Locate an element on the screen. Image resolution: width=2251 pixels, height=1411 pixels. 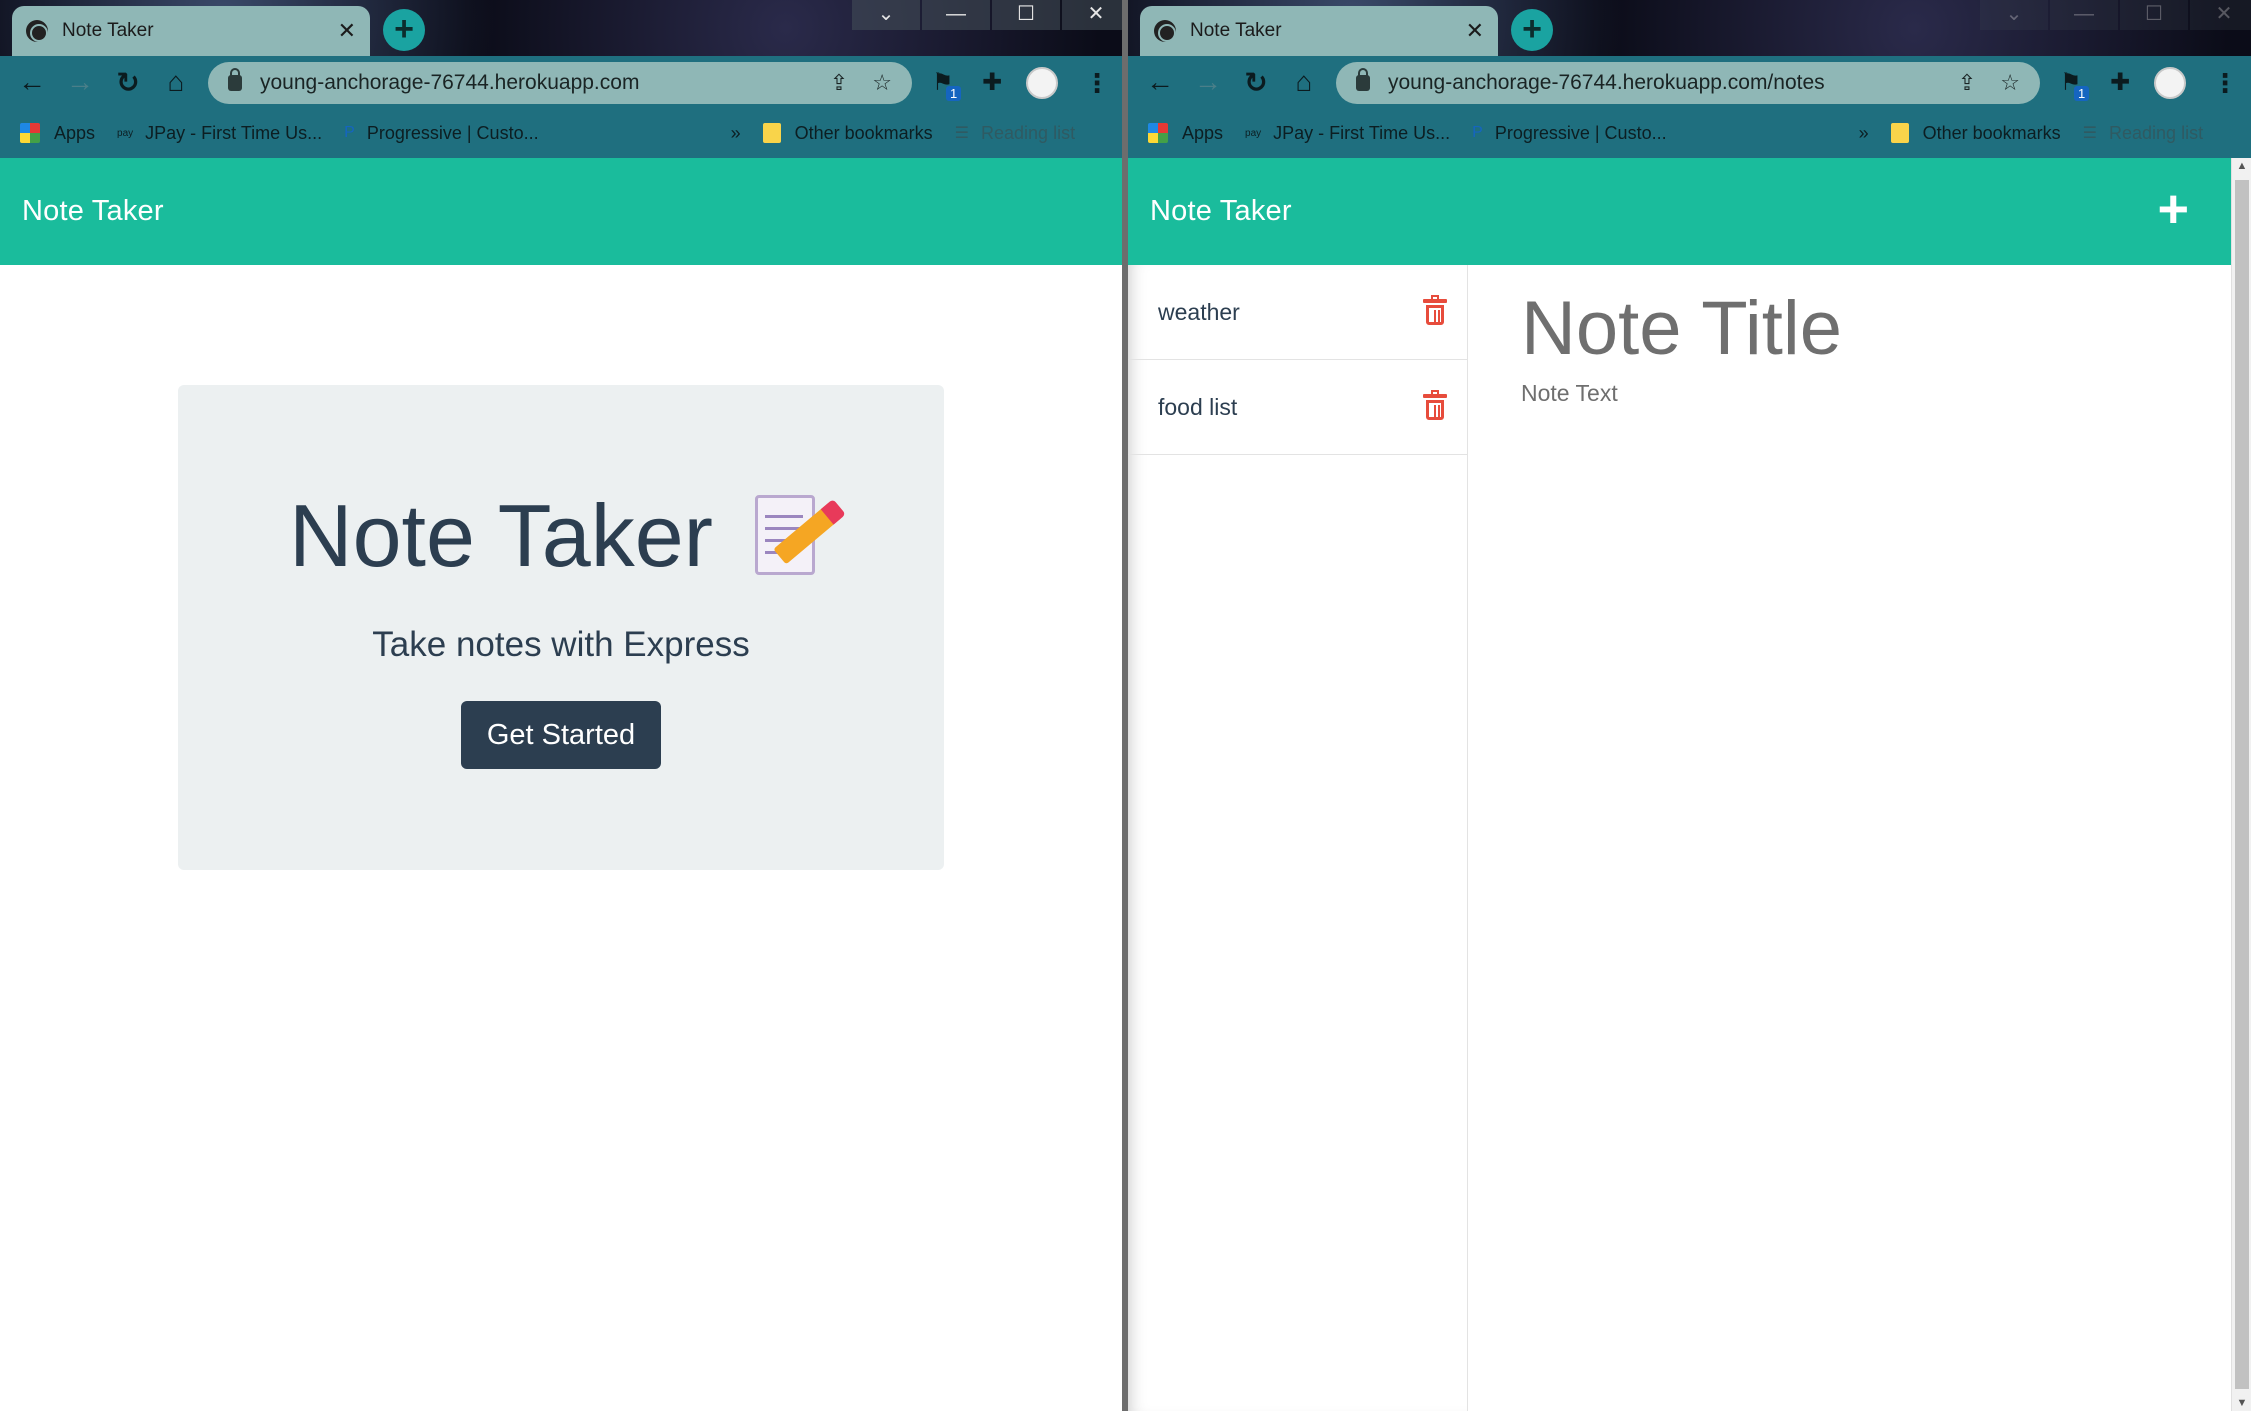
navbar: Note Taker + is located at coordinates (1679, 211).